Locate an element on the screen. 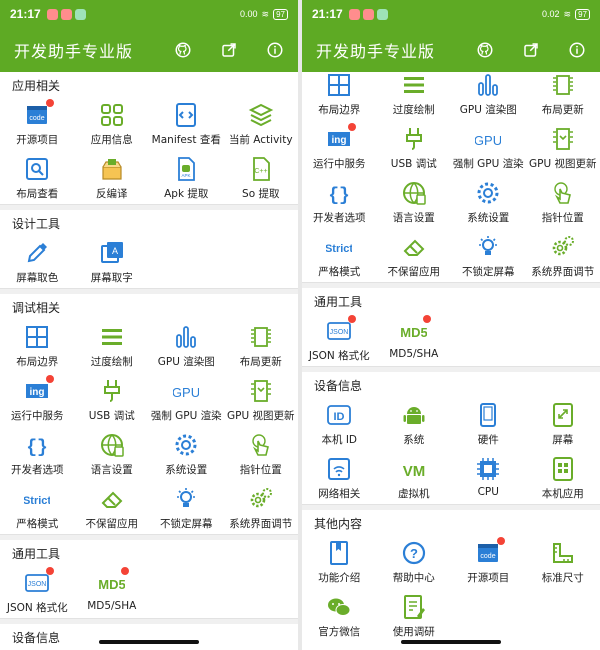  tool-item: ID 本机 ID is located at coordinates (339, 423).